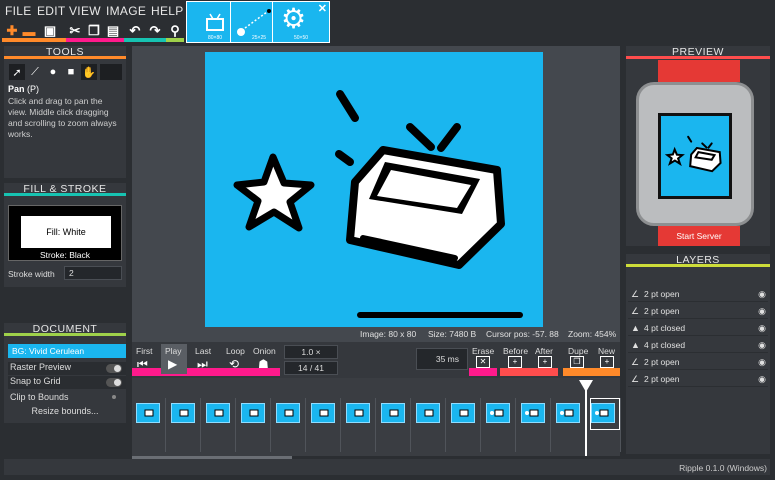 The width and height of the screenshot is (775, 480). Describe the element at coordinates (322, 8) in the screenshot. I see `close-tab-icon: ✕` at that location.